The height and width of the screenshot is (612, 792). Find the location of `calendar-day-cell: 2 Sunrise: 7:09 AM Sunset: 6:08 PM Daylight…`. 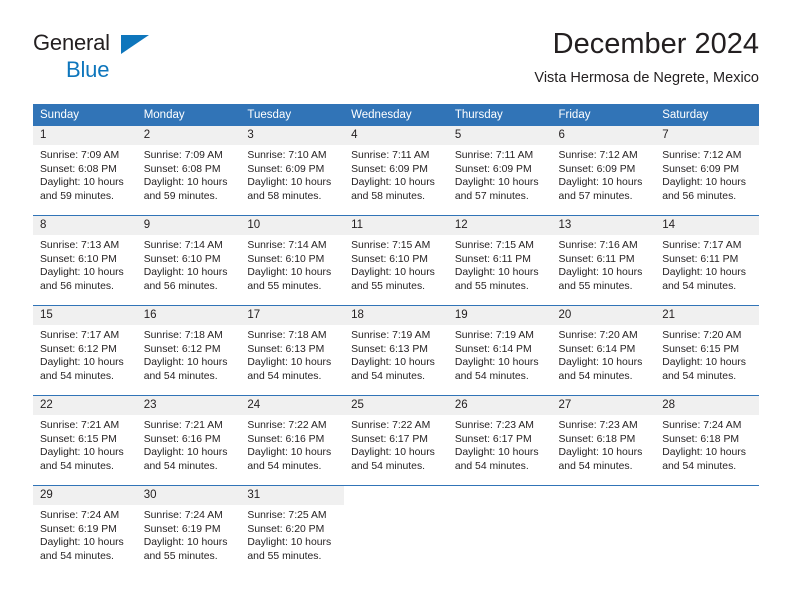

calendar-day-cell: 2 Sunrise: 7:09 AM Sunset: 6:08 PM Daylight… is located at coordinates (188, 171).